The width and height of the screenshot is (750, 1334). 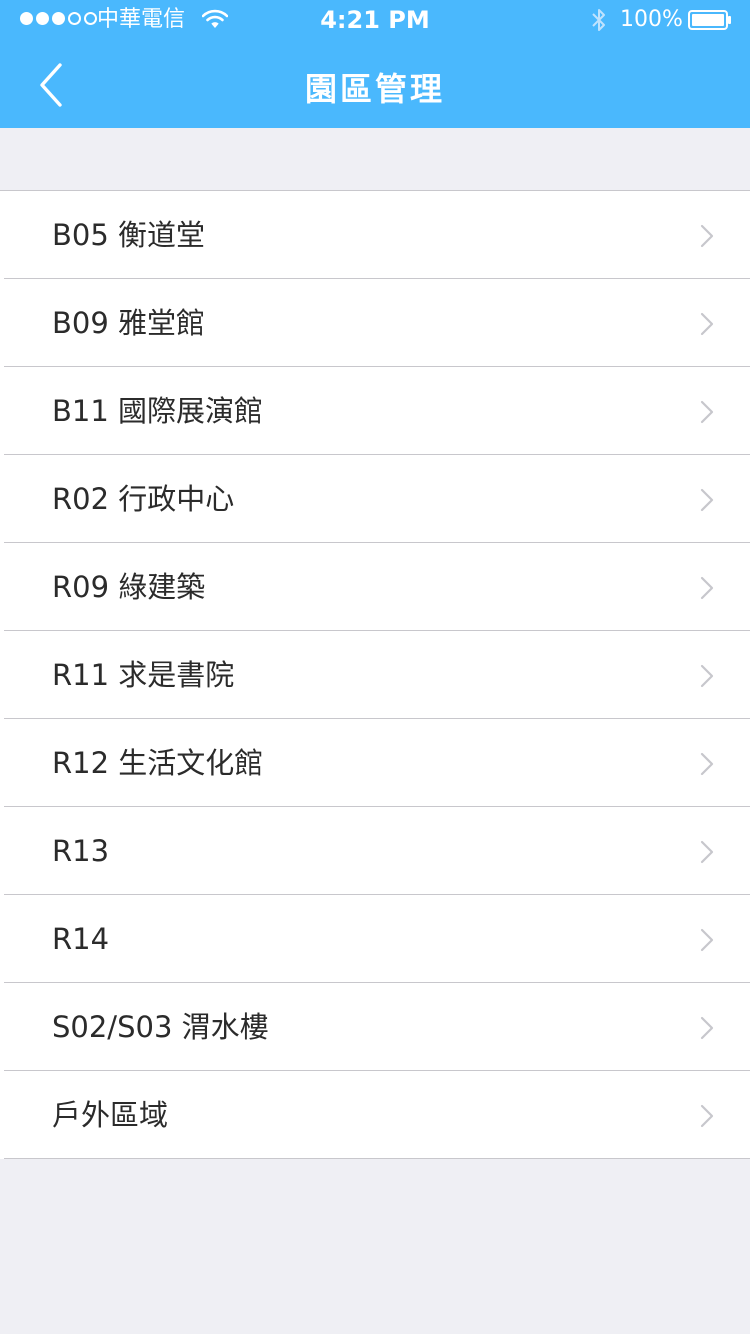 What do you see at coordinates (143, 675) in the screenshot?
I see `list-item-label: R11 求是書院` at bounding box center [143, 675].